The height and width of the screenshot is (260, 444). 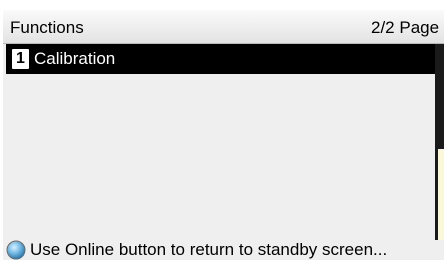 What do you see at coordinates (75, 58) in the screenshot?
I see `item-label: Calibration` at bounding box center [75, 58].